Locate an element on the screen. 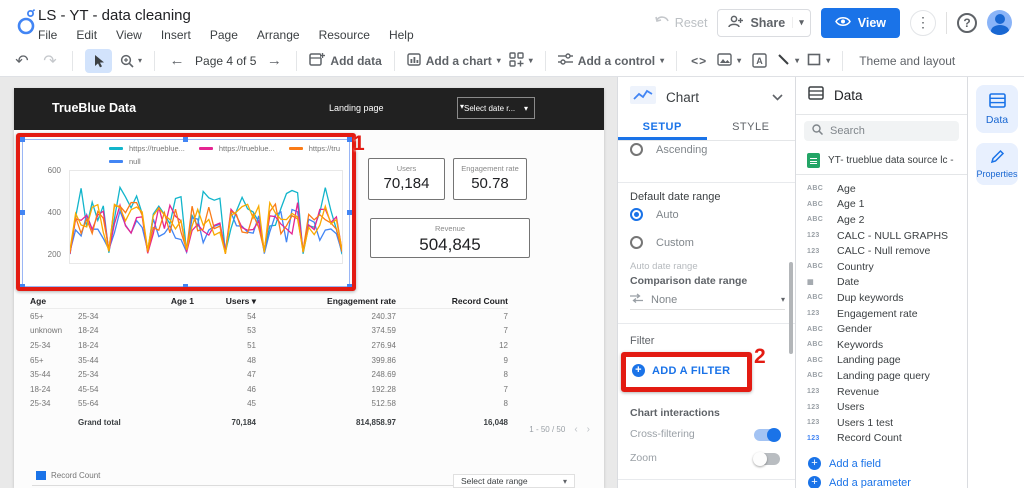 Image resolution: width=1024 pixels, height=488 pixels. field-type-icon: 123 is located at coordinates (813, 314).